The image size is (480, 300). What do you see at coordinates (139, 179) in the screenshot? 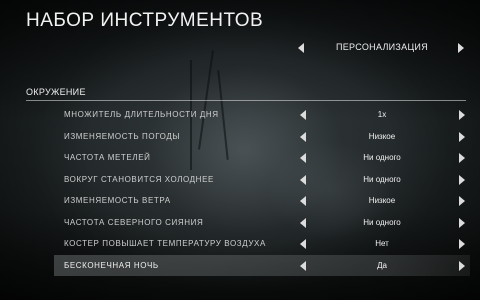
I see `setting-label: Вокруг становится холоднее` at bounding box center [139, 179].